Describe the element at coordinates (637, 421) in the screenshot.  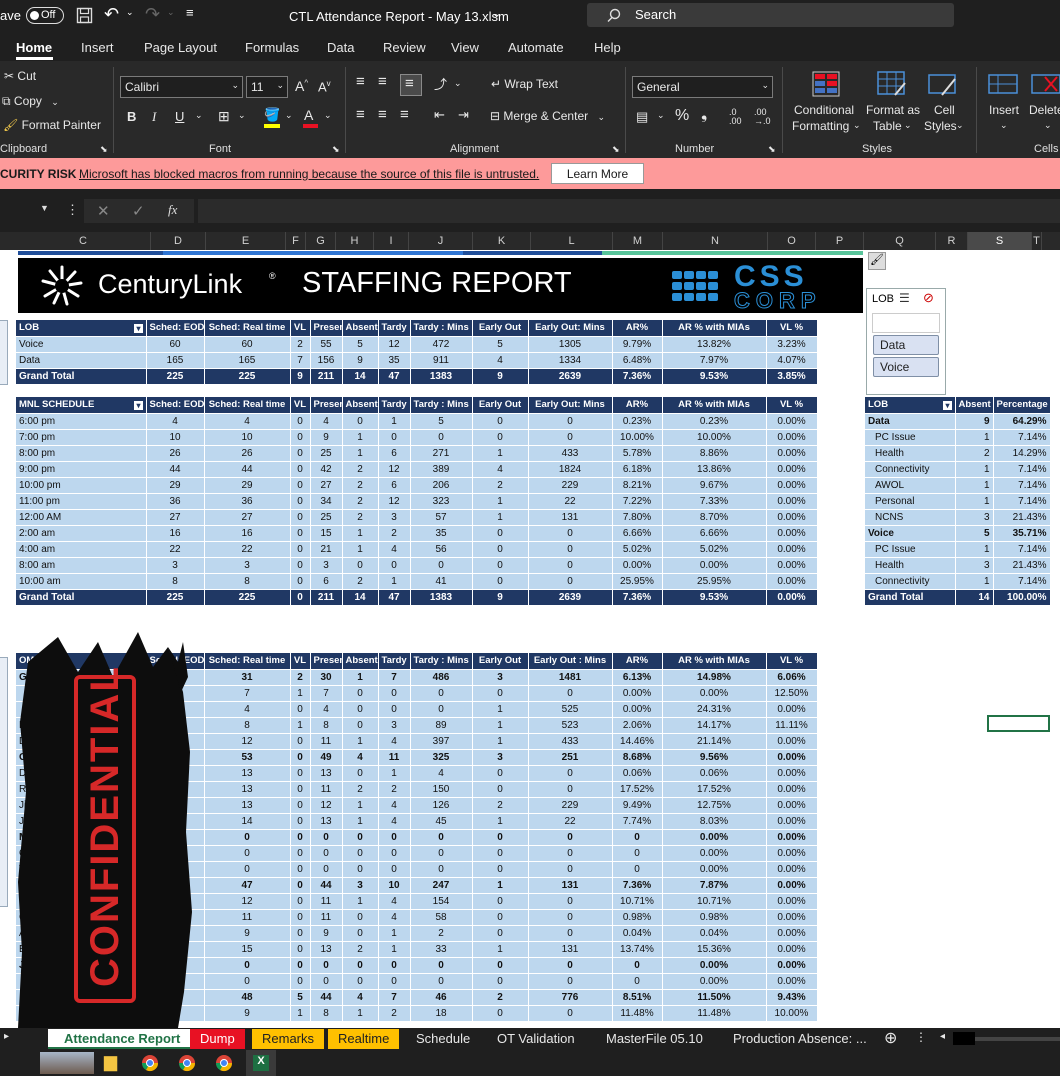
I see `table-cell: 0.23%` at that location.